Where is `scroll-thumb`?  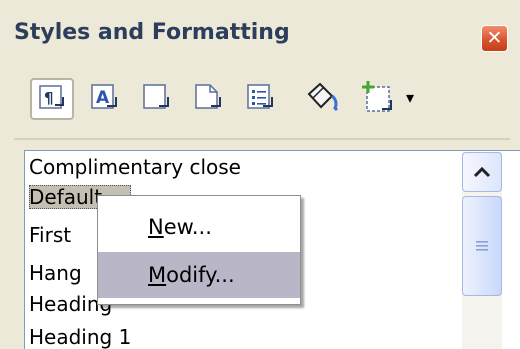 scroll-thumb is located at coordinates (482, 246).